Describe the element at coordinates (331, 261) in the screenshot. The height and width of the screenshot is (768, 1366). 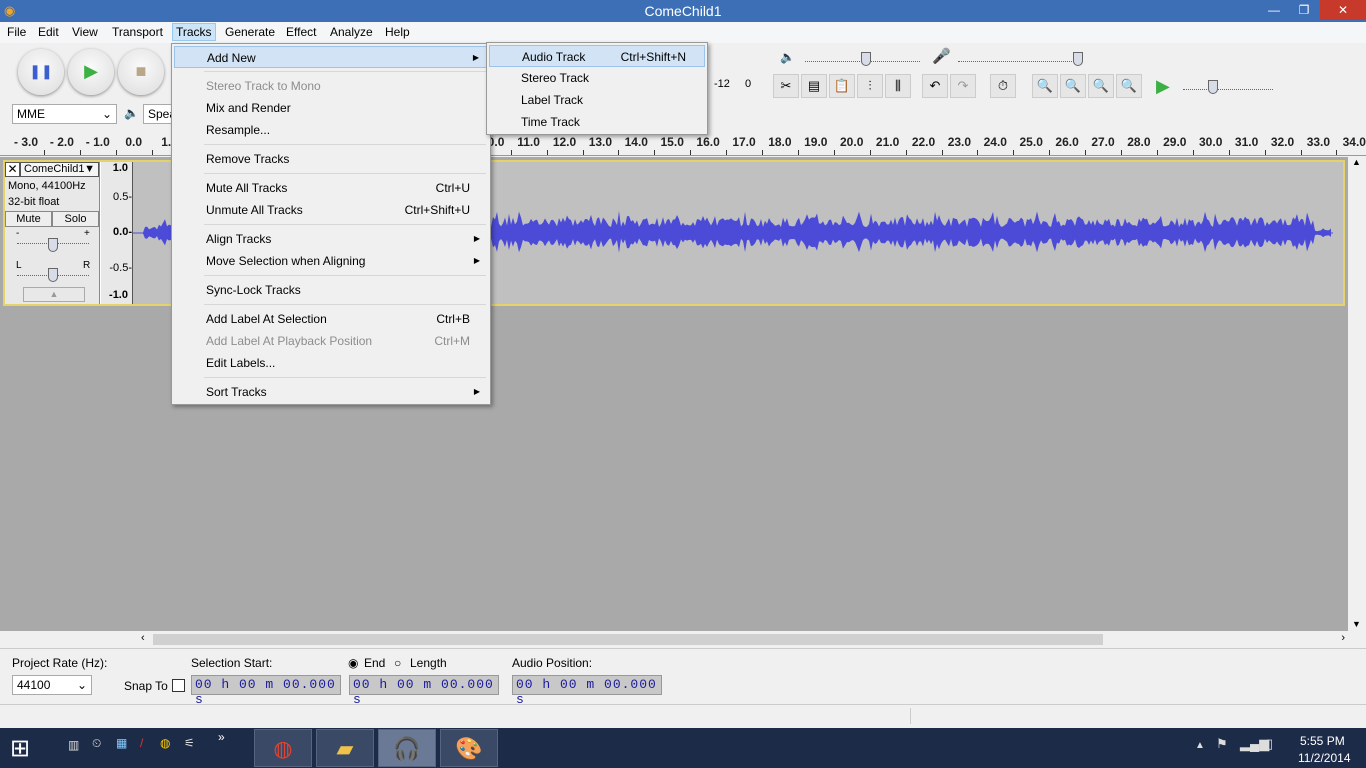
I see `menu-item-move-selection-when-aligning: Move Selection when Aligning ▶` at that location.